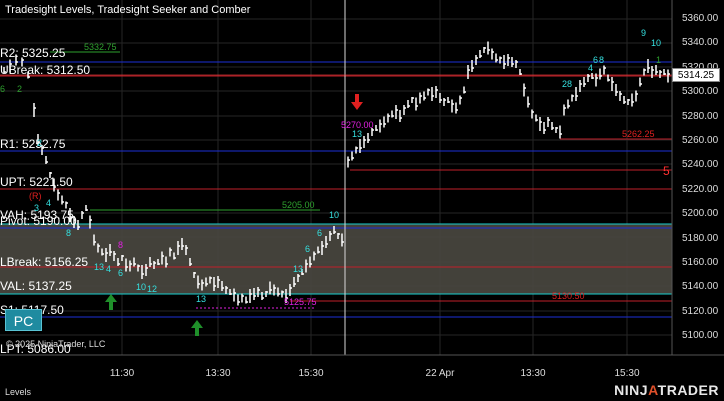  I want to click on price-tick-label: 5360.00, so click(700, 18).